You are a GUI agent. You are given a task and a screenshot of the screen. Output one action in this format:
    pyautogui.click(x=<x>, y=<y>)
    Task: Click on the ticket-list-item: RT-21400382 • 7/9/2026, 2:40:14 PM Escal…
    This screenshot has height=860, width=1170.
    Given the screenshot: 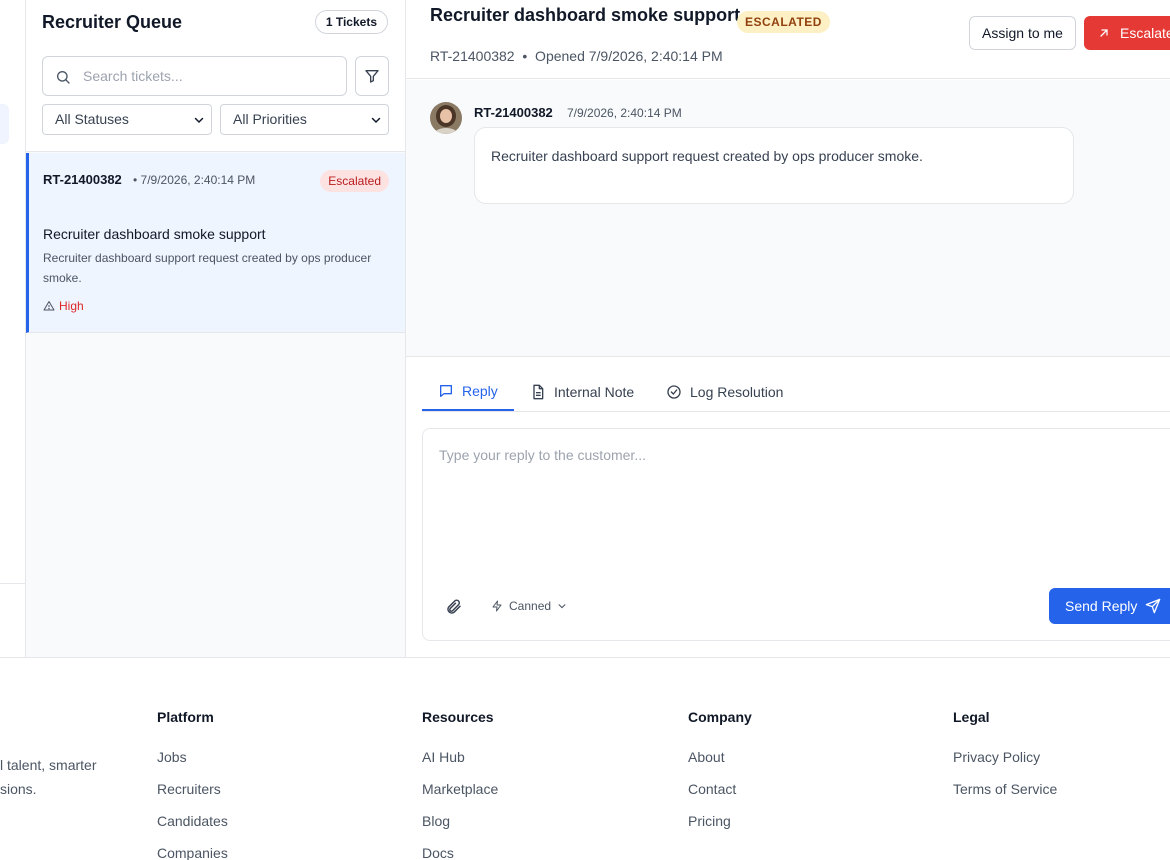 What is the action you would take?
    pyautogui.click(x=215, y=243)
    